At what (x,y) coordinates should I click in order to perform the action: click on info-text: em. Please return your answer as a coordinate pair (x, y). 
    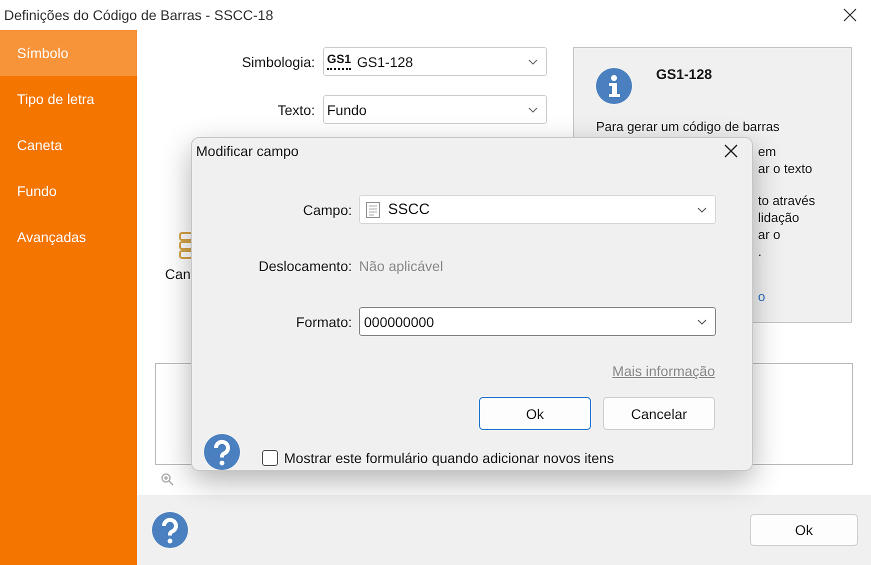
    Looking at the image, I should click on (768, 151).